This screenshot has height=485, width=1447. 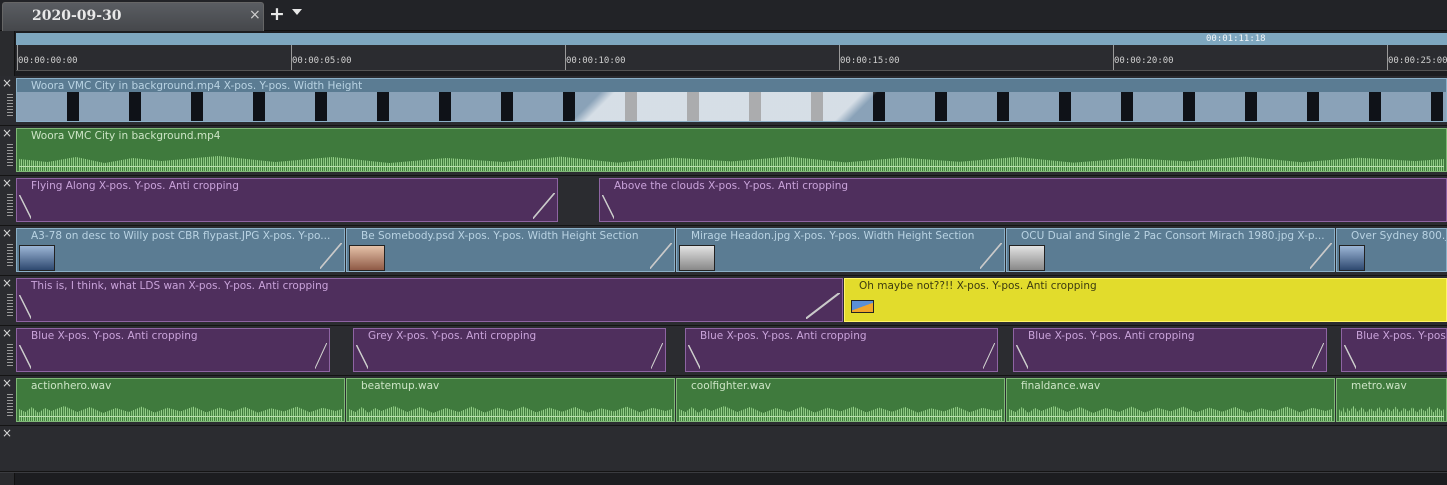 I want to click on ruler-tick-label: 00:00:00:00, so click(x=48, y=61).